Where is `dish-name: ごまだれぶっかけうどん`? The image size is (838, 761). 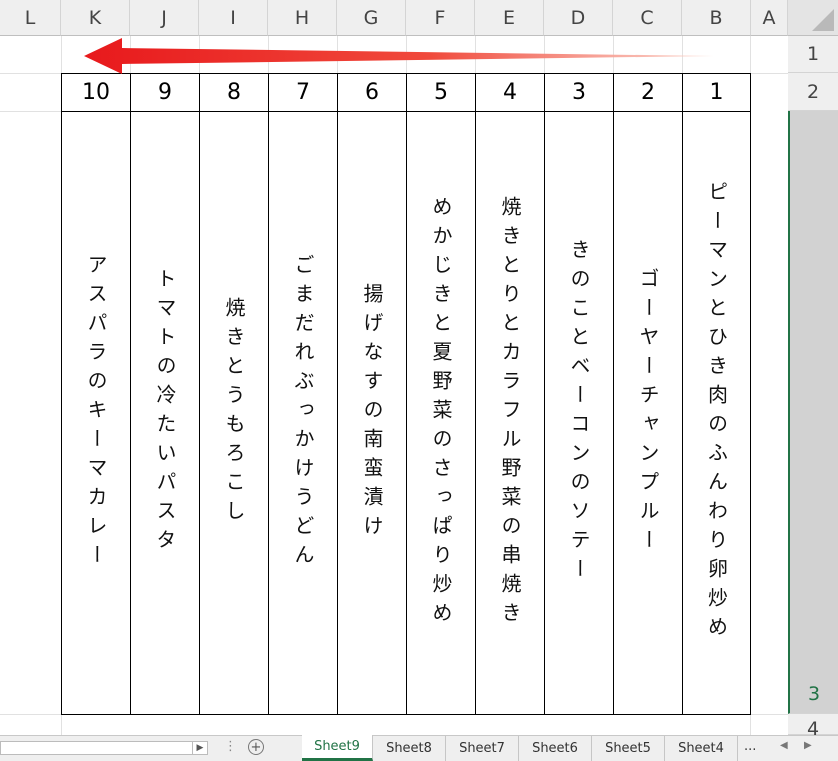
dish-name: ごまだれぶっかけうどん is located at coordinates (303, 413).